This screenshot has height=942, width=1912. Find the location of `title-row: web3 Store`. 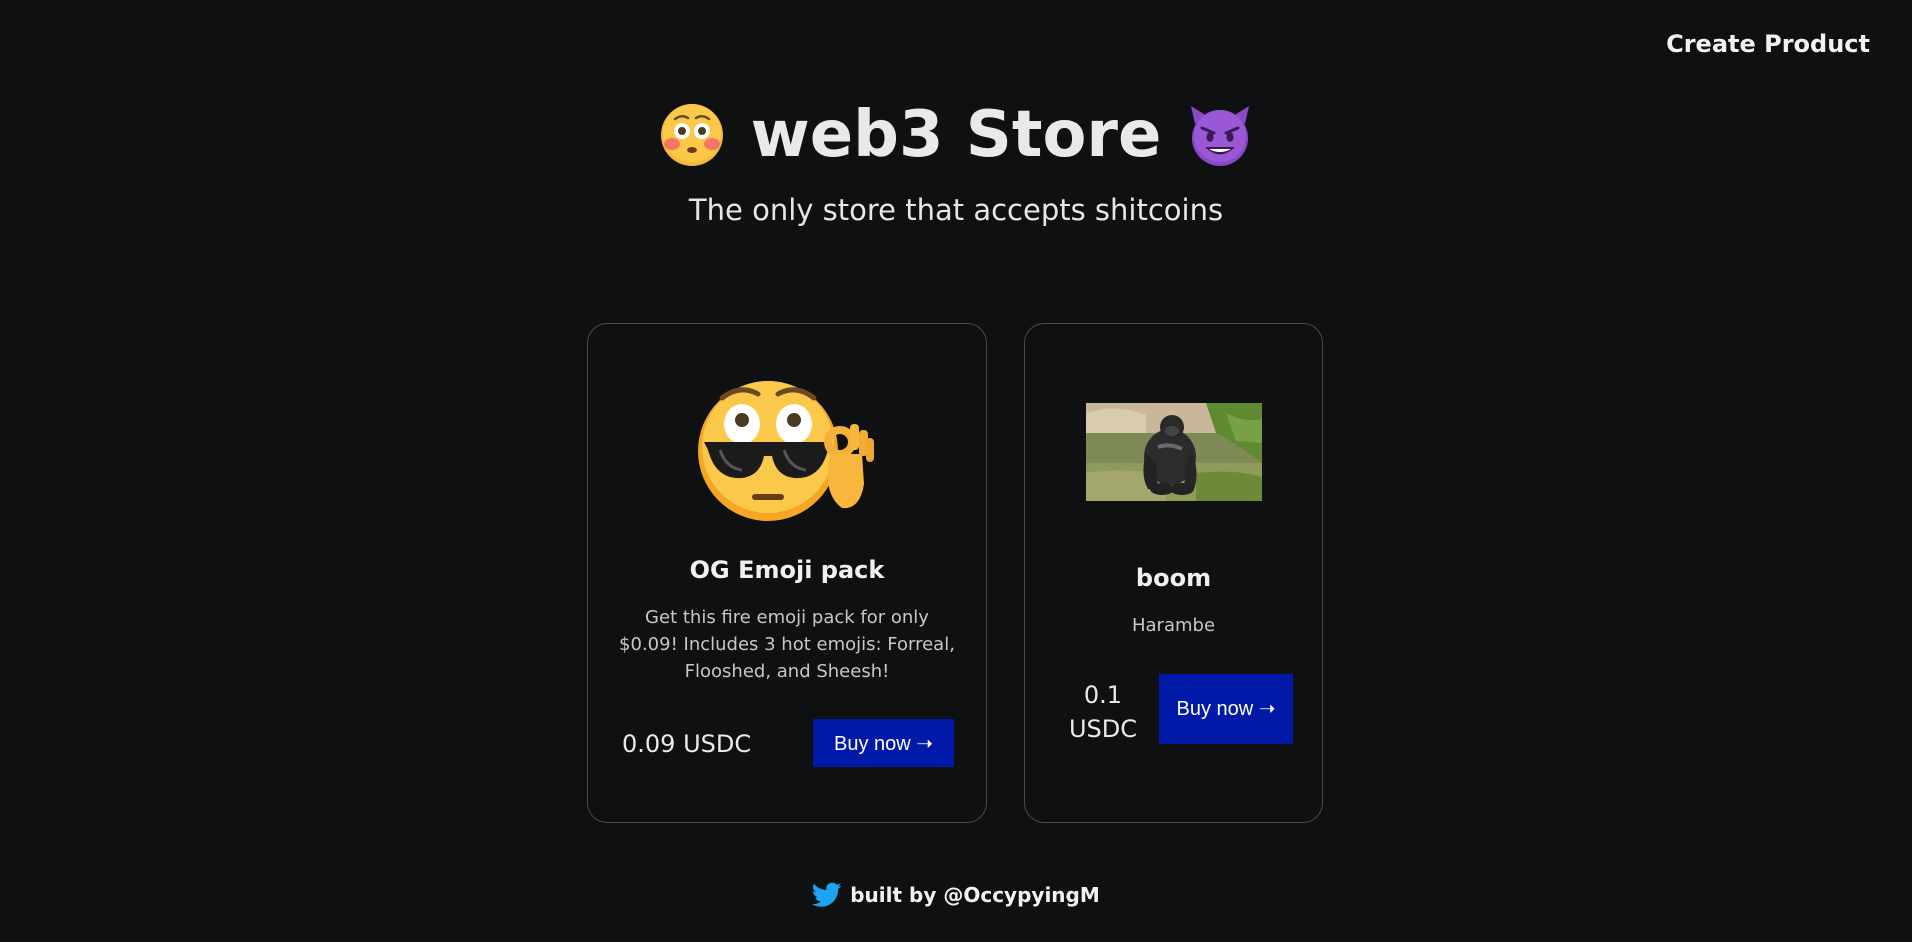

title-row: web3 Store is located at coordinates (956, 135).